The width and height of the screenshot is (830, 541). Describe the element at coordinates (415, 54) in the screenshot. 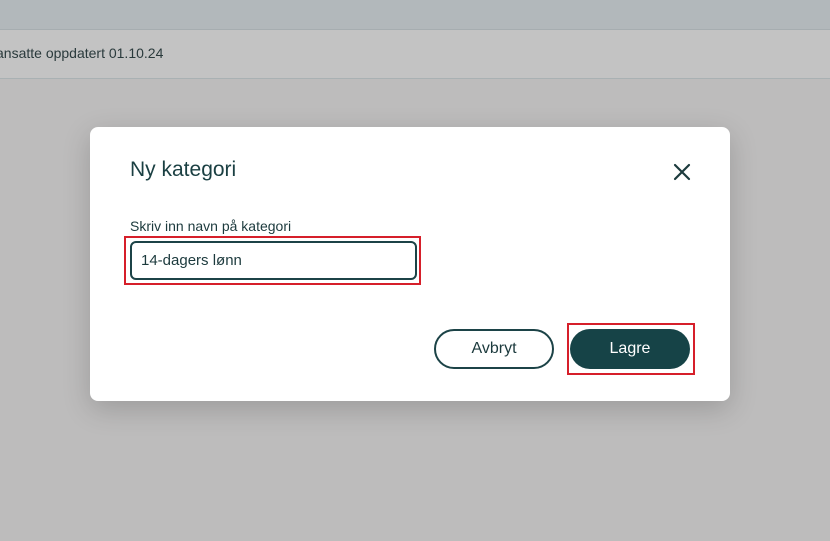

I see `subheader-bar: ansatte oppdatert 01.10.24` at that location.